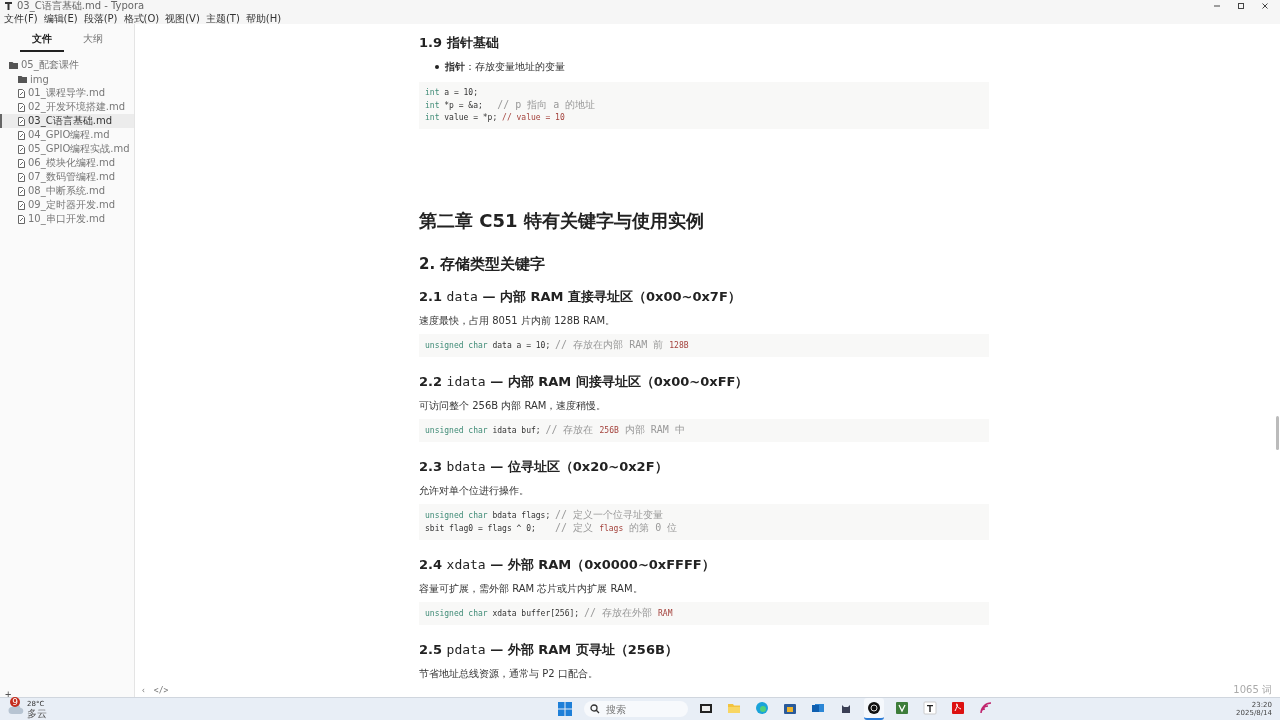 The image size is (1280, 720). Describe the element at coordinates (81, 6) in the screenshot. I see `window-title: 03_C语言基础.md - Typora` at that location.